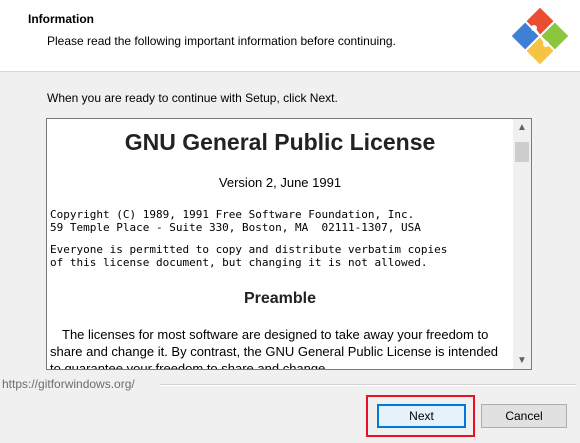 This screenshot has height=443, width=580. What do you see at coordinates (280, 142) in the screenshot?
I see `license-title: GNU General Public License` at bounding box center [280, 142].